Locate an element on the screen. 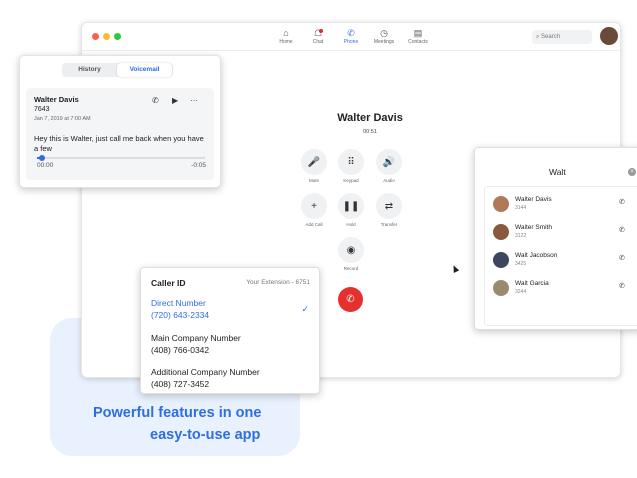 This screenshot has width=637, height=478. option-number: (408) 766-0342 is located at coordinates (180, 350).